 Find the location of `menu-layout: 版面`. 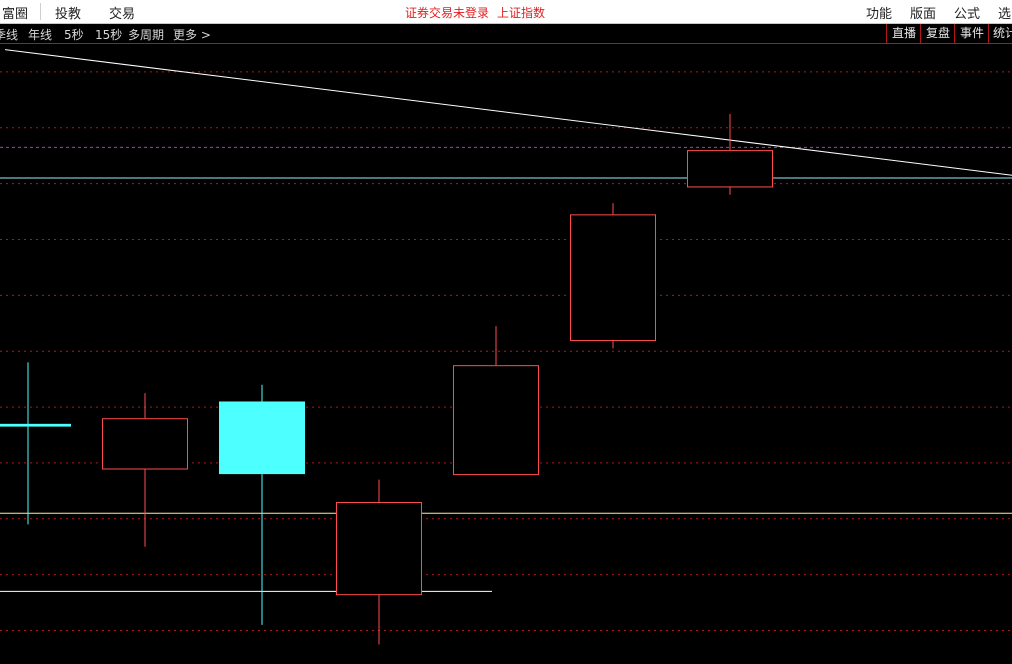

menu-layout: 版面 is located at coordinates (923, 12).